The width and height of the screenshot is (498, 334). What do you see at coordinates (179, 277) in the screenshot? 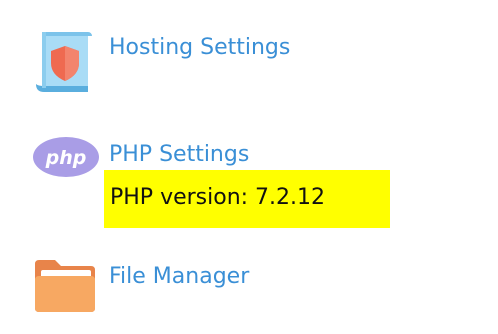
I see `file-manager-link: File Manager` at bounding box center [179, 277].